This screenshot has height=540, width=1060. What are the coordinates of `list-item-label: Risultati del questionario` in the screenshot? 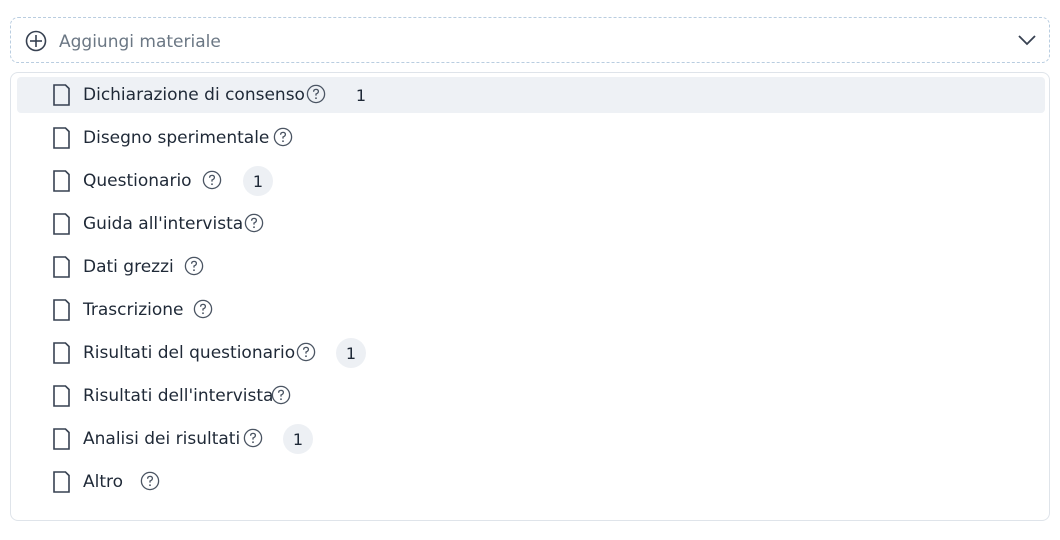 It's located at (189, 353).